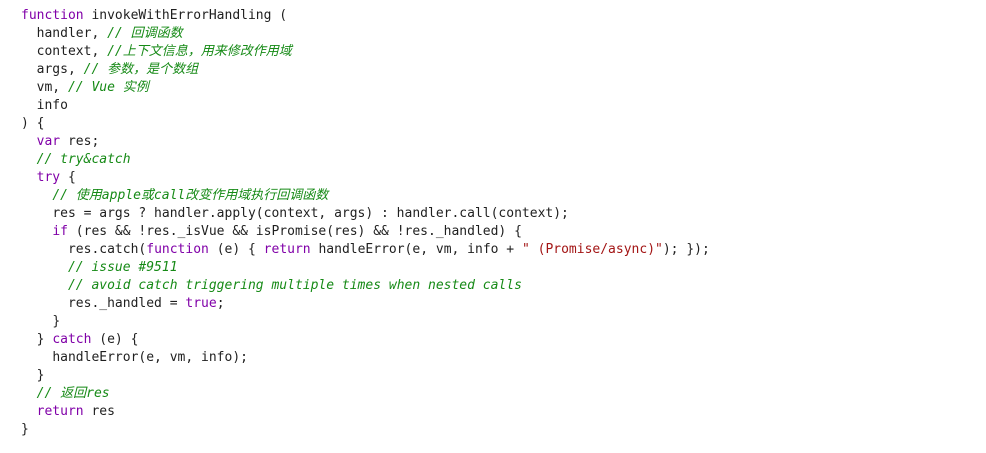 Image resolution: width=986 pixels, height=453 pixels. What do you see at coordinates (72, 33) in the screenshot?
I see `code-text: handler,` at bounding box center [72, 33].